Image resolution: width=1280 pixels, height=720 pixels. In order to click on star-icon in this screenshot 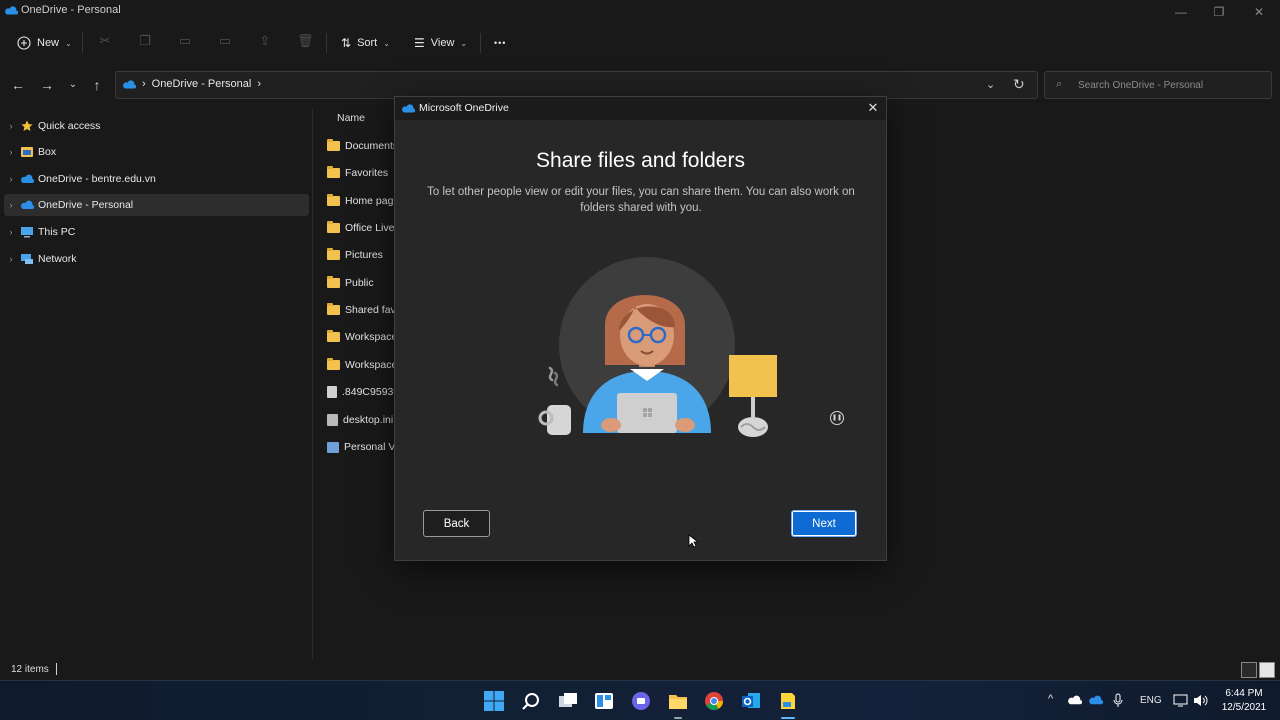, I will do `click(27, 125)`.